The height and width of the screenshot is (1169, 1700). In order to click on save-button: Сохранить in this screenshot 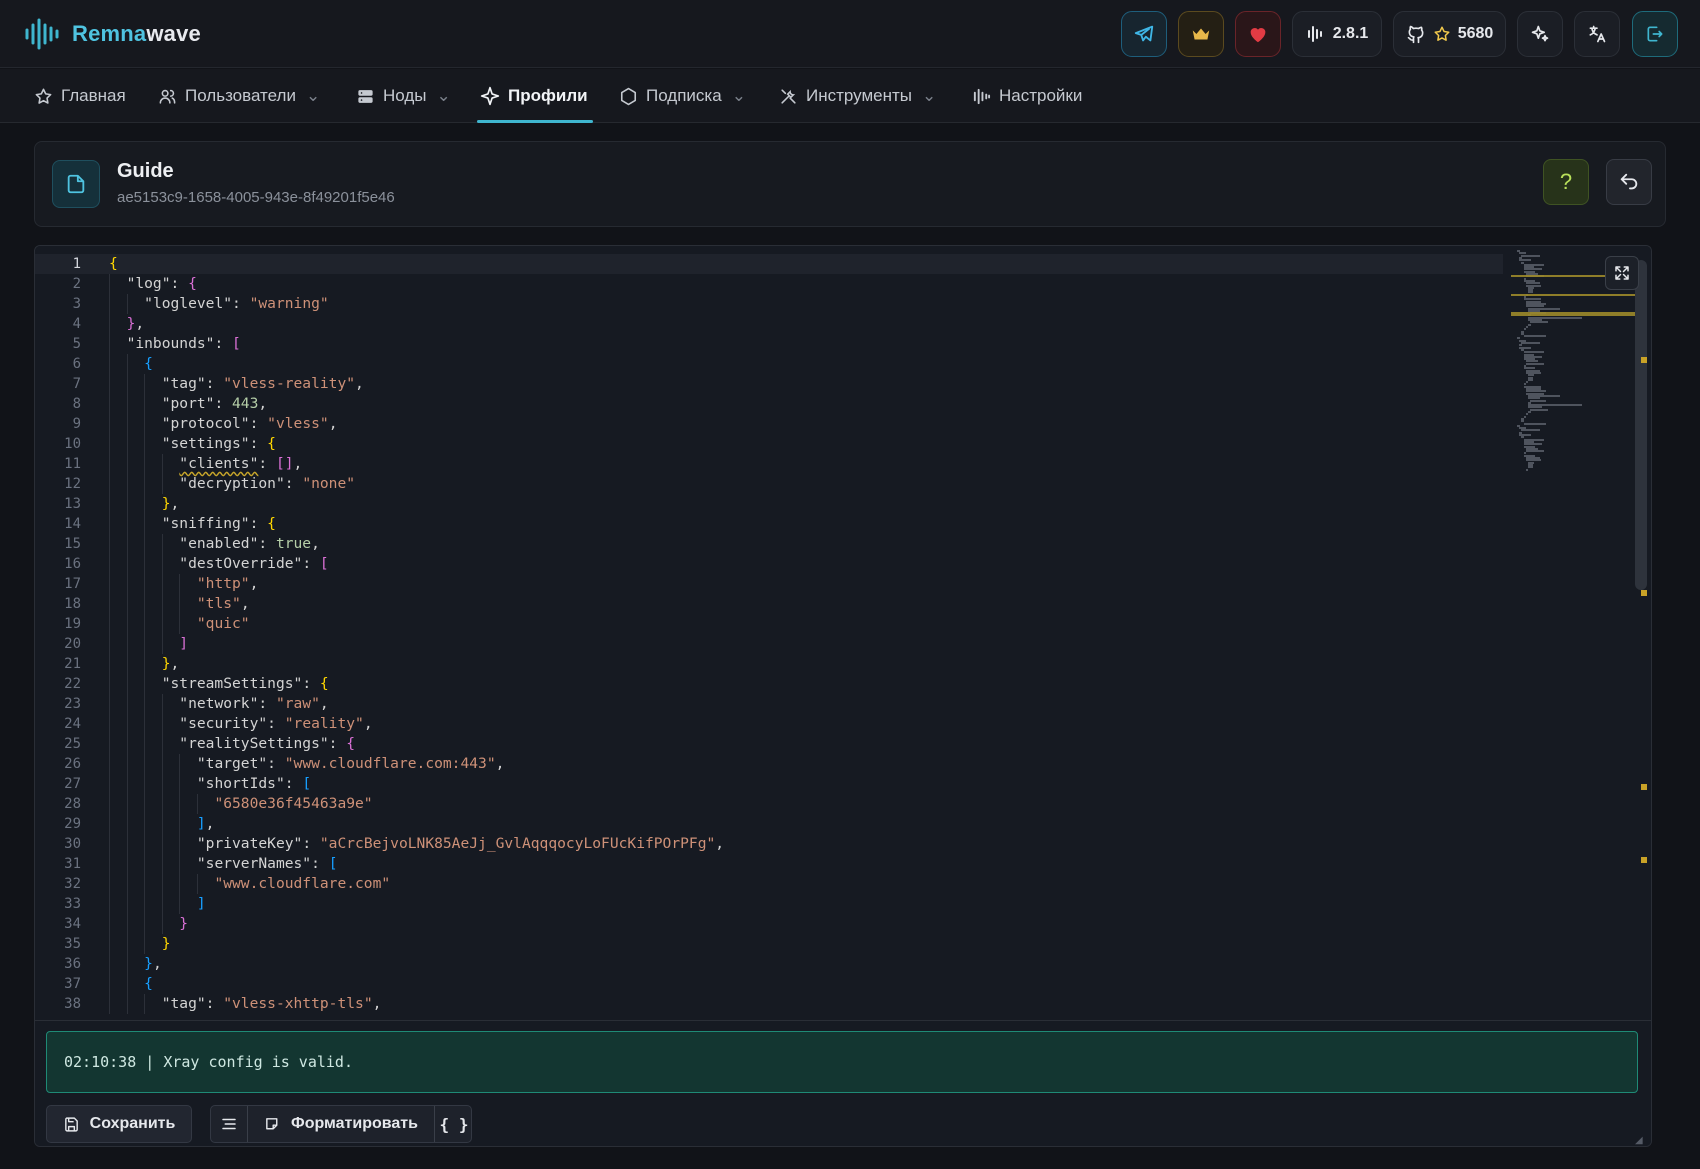, I will do `click(119, 1124)`.